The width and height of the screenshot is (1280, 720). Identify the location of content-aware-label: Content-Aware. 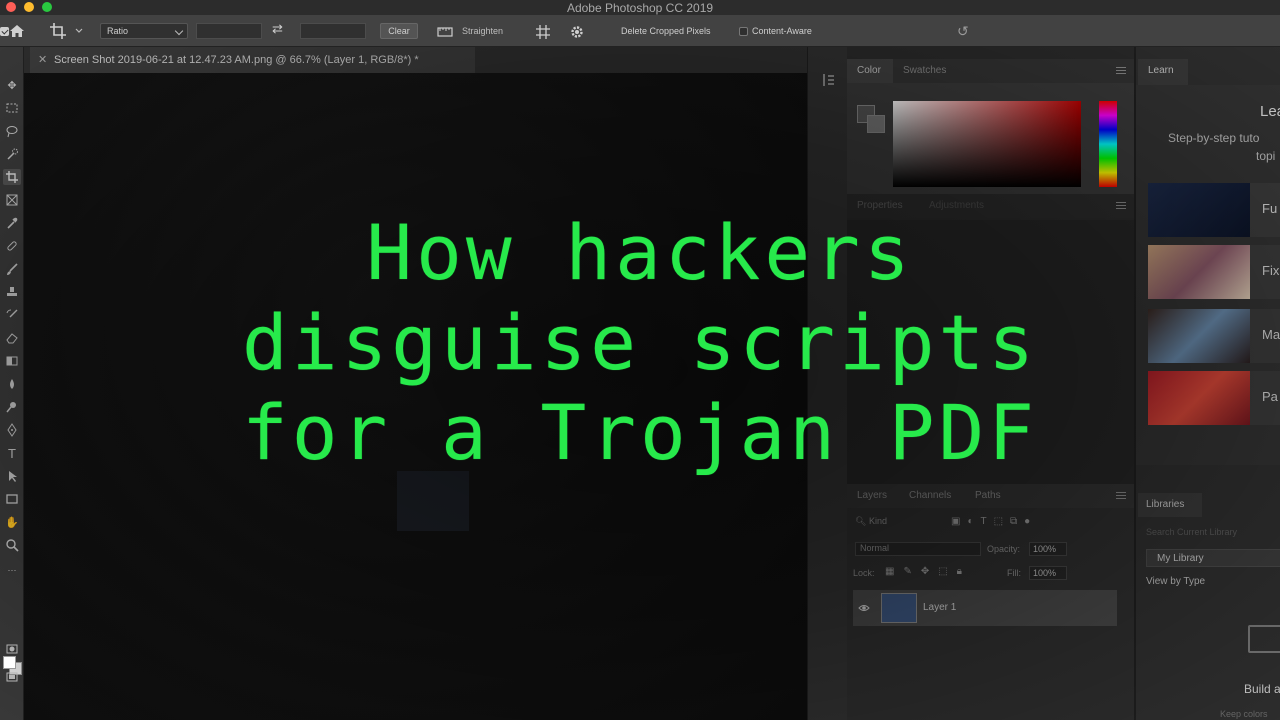
(782, 31).